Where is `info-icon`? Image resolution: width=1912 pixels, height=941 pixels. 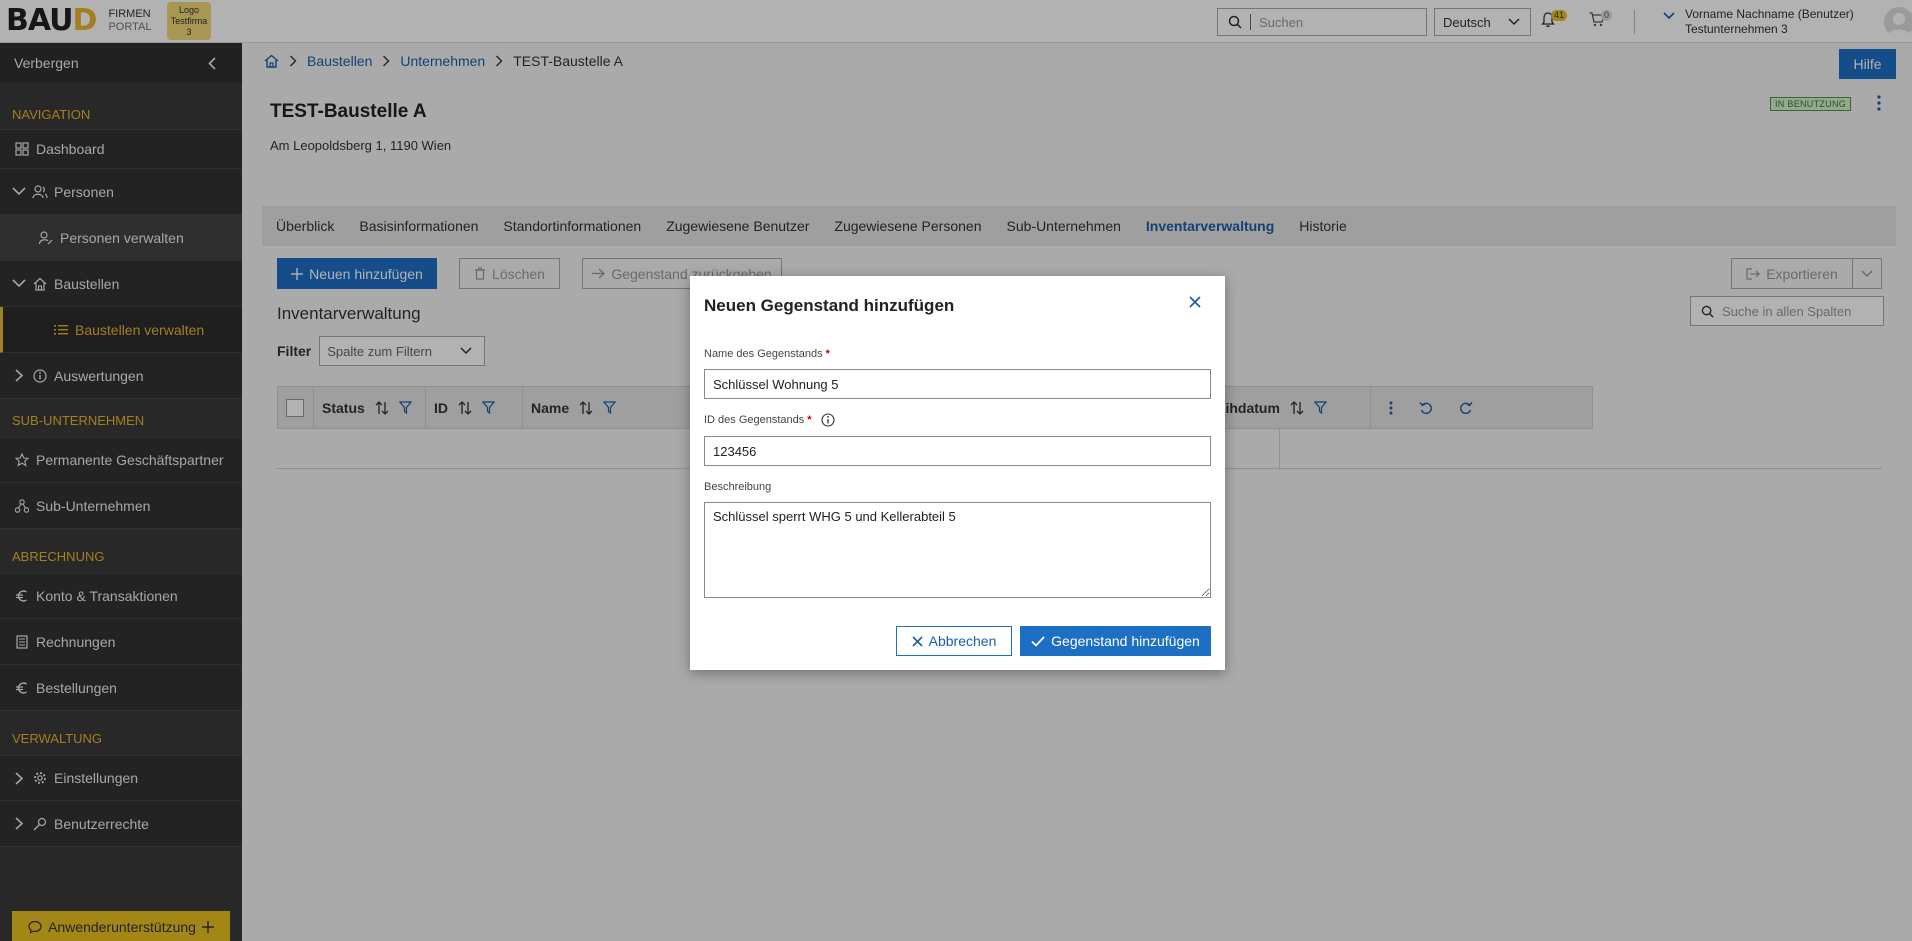 info-icon is located at coordinates (828, 420).